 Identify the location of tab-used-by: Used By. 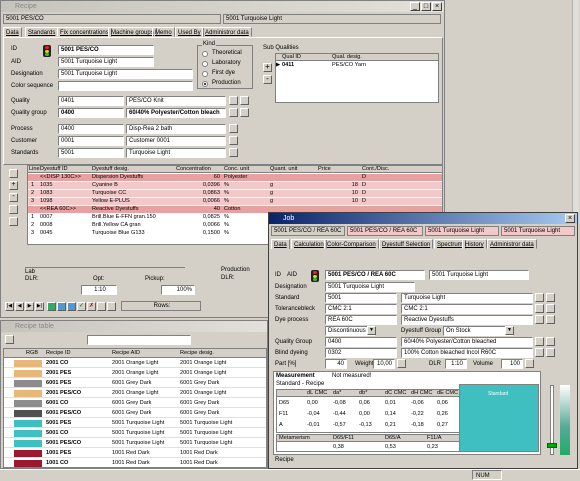
(189, 32).